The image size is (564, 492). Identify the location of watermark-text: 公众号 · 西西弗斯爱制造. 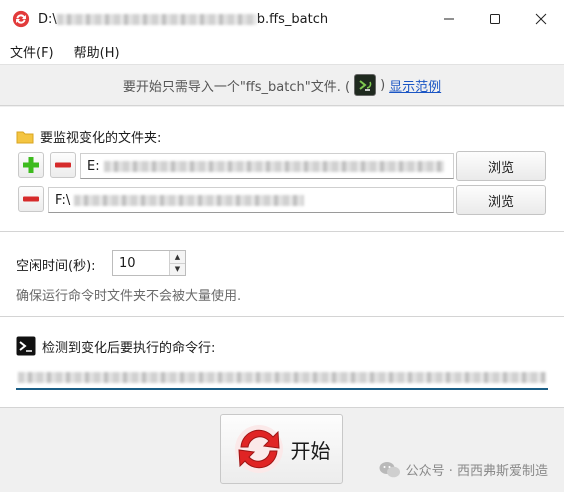
(476, 471).